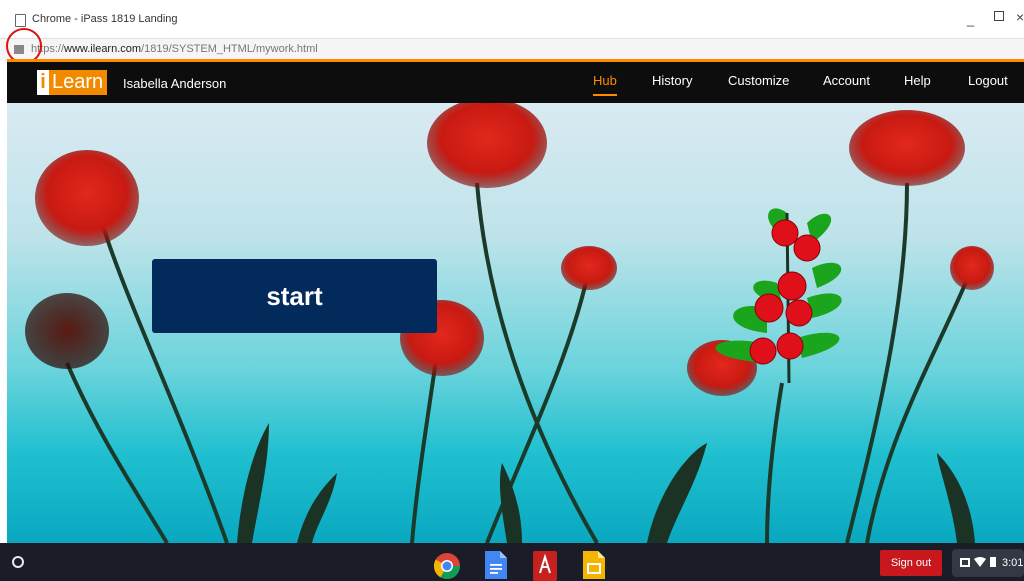 This screenshot has width=1024, height=581. Describe the element at coordinates (105, 19) in the screenshot. I see `window-title: Chrome - iPass 1819 Landing` at that location.